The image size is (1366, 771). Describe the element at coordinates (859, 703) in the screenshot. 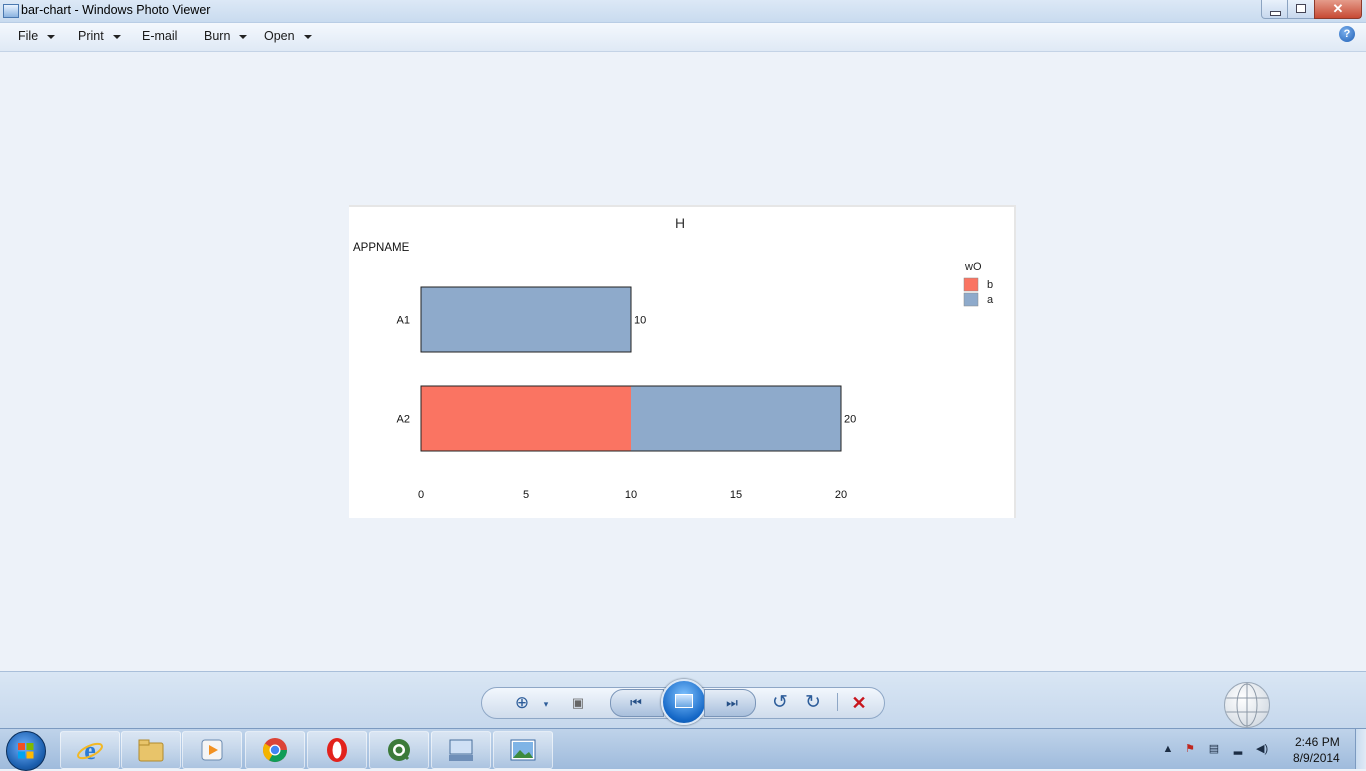

I see `delete-icon: ✕` at that location.